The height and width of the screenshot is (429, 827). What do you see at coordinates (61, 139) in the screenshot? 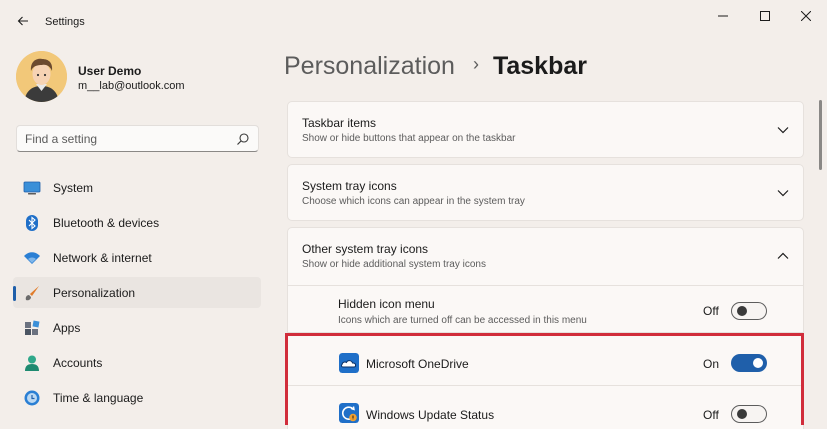
I see `search-placeholder: Find a setting` at bounding box center [61, 139].